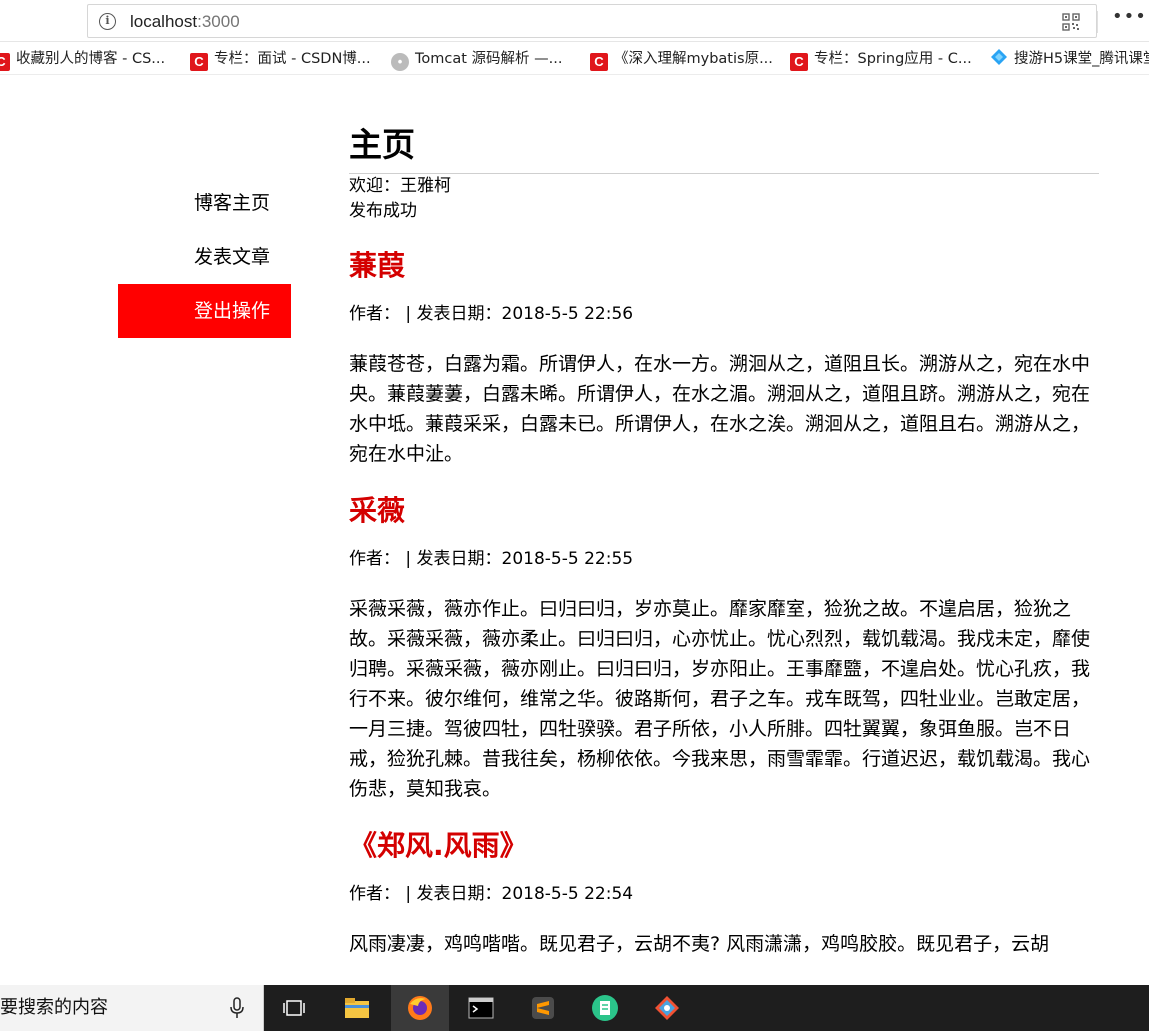  I want to click on article-meta: 作者： | 发表日期：2018-5-5 22:55, so click(491, 559).